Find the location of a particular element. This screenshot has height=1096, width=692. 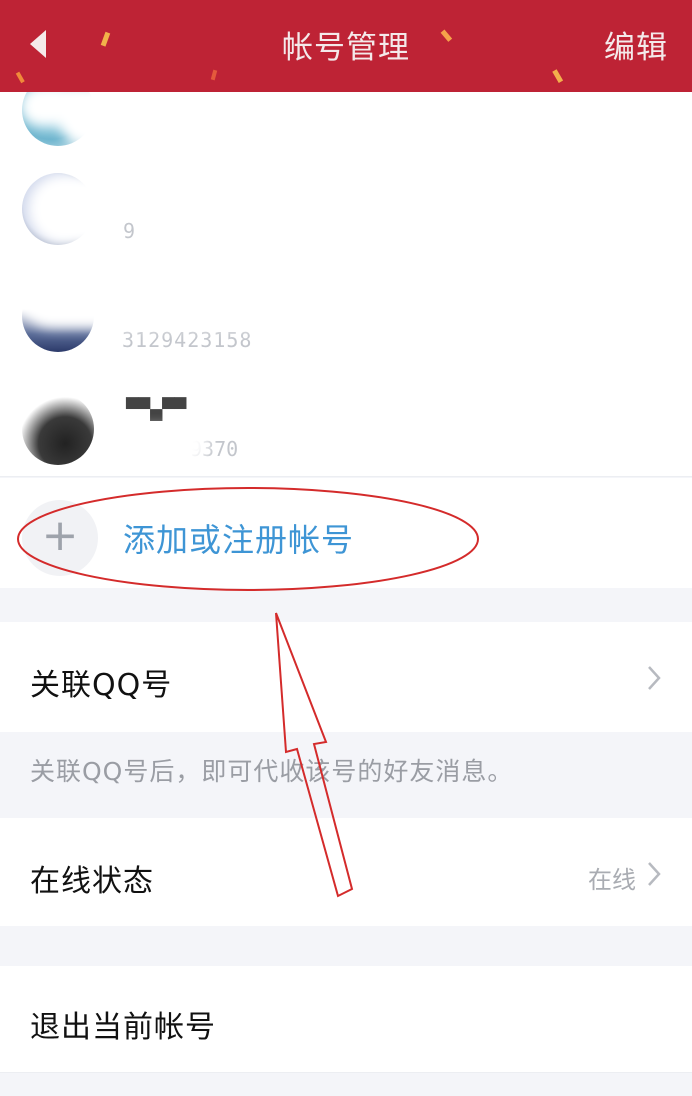

account-item: 3129423158 is located at coordinates (346, 316).